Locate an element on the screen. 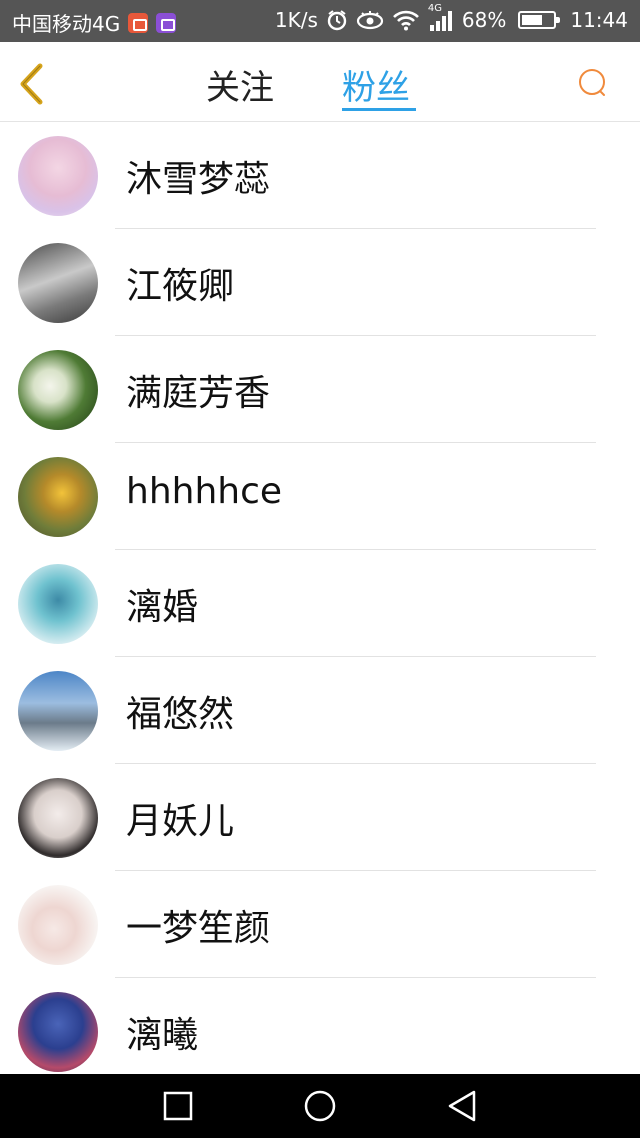  active-tab-indicator is located at coordinates (379, 109).